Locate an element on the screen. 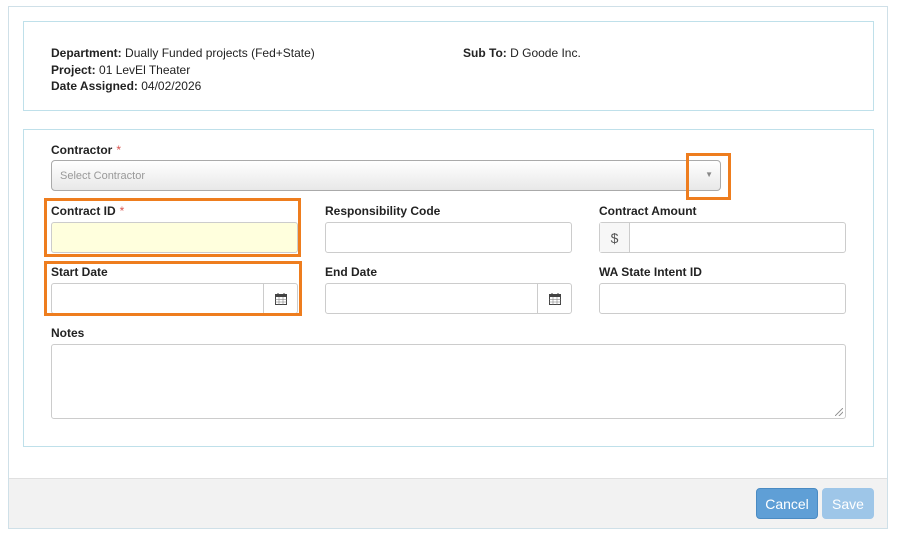 The height and width of the screenshot is (549, 905). resize-handle-icon is located at coordinates (839, 412).